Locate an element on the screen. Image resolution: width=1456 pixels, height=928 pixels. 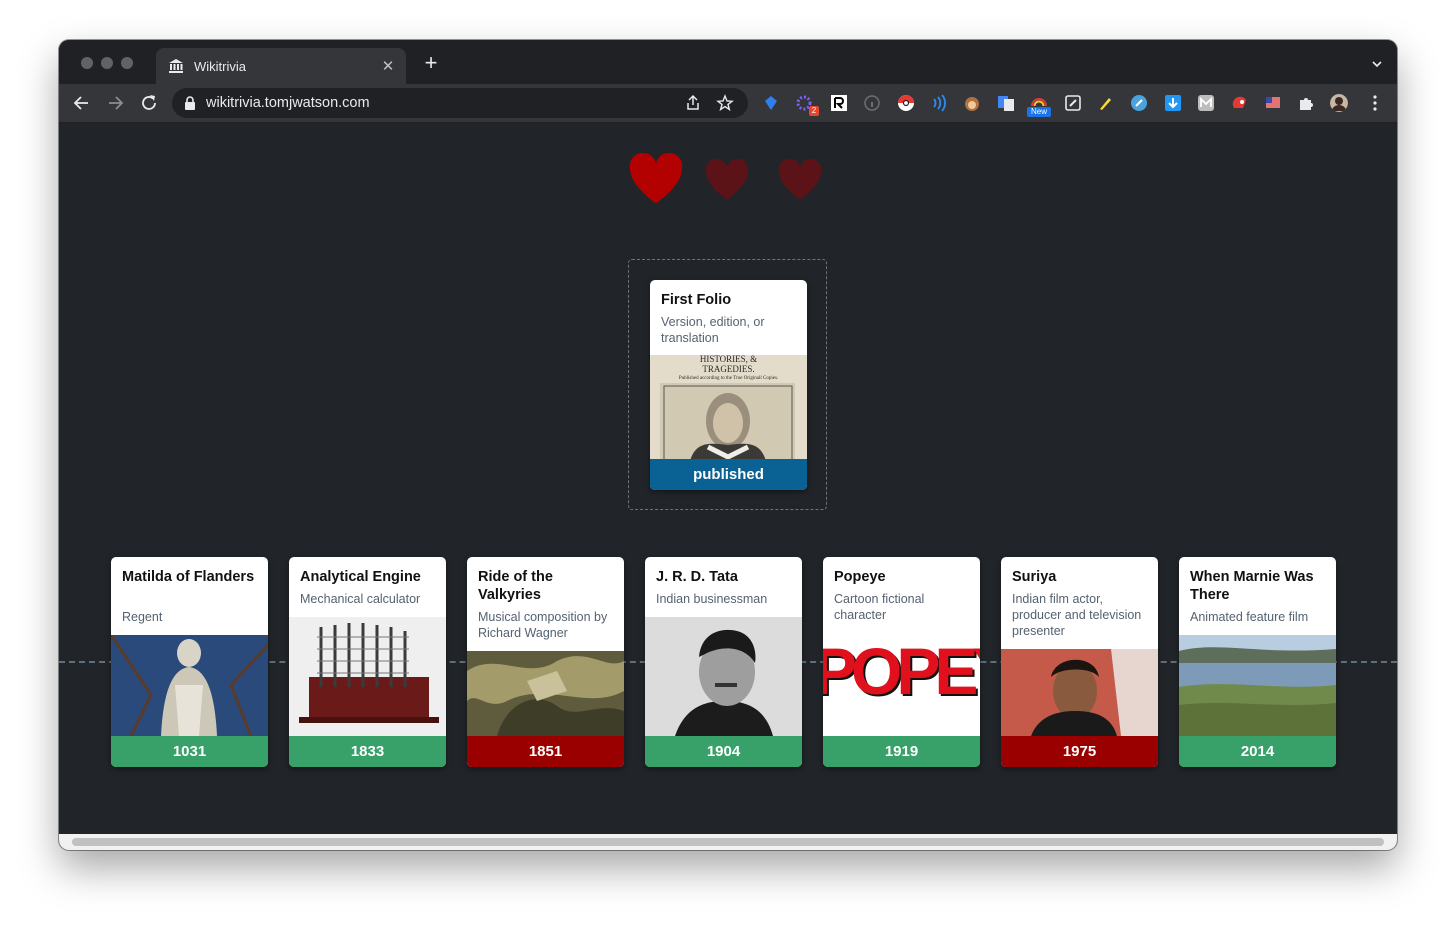
tab-title: Wikitrivia is located at coordinates (220, 66).